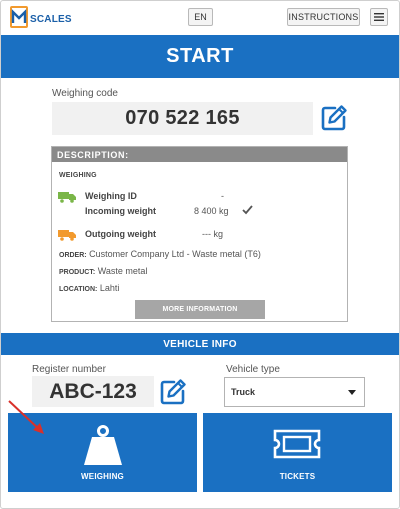 Image resolution: width=400 pixels, height=509 pixels. What do you see at coordinates (323, 17) in the screenshot?
I see `instructions-button: INSTRUCTIONS` at bounding box center [323, 17].